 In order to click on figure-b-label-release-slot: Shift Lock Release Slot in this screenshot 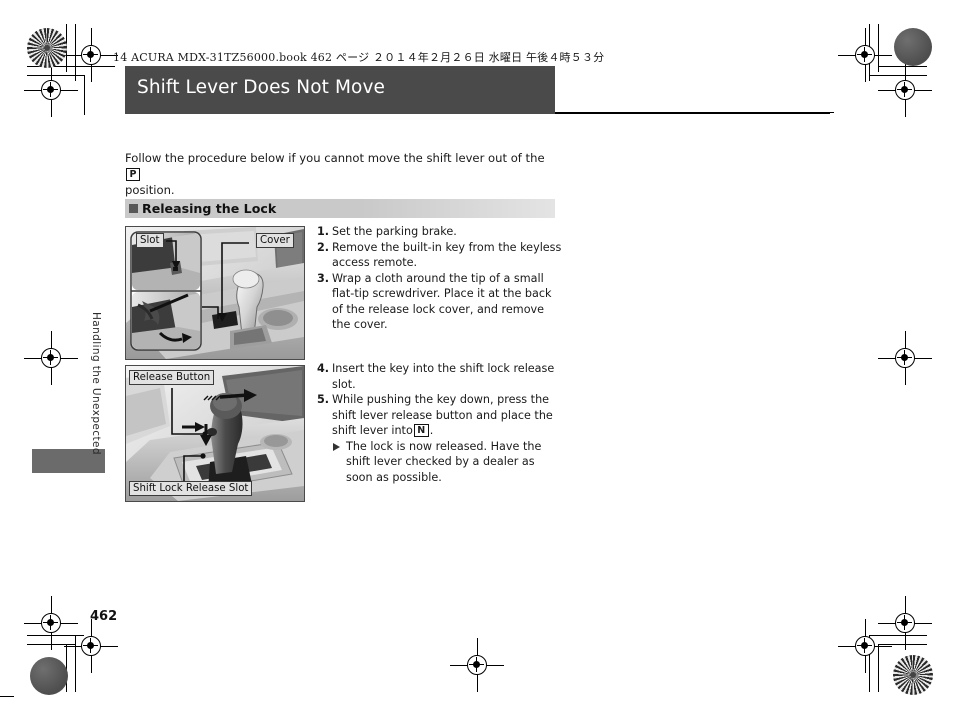, I will do `click(191, 488)`.